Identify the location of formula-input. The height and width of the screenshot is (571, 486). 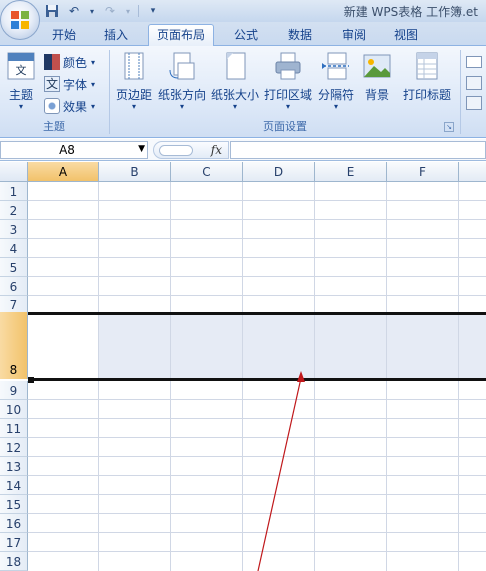
(358, 150).